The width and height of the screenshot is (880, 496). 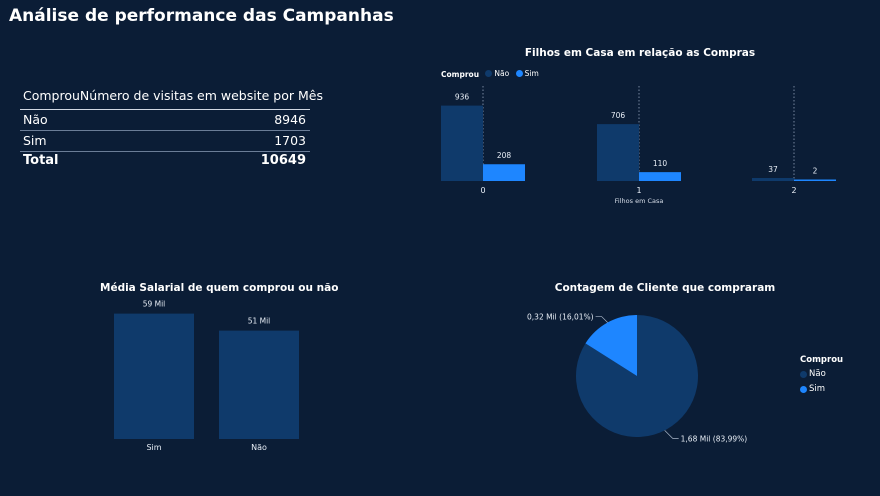 I want to click on filhos-legend-item-nao: Não, so click(x=497, y=73).